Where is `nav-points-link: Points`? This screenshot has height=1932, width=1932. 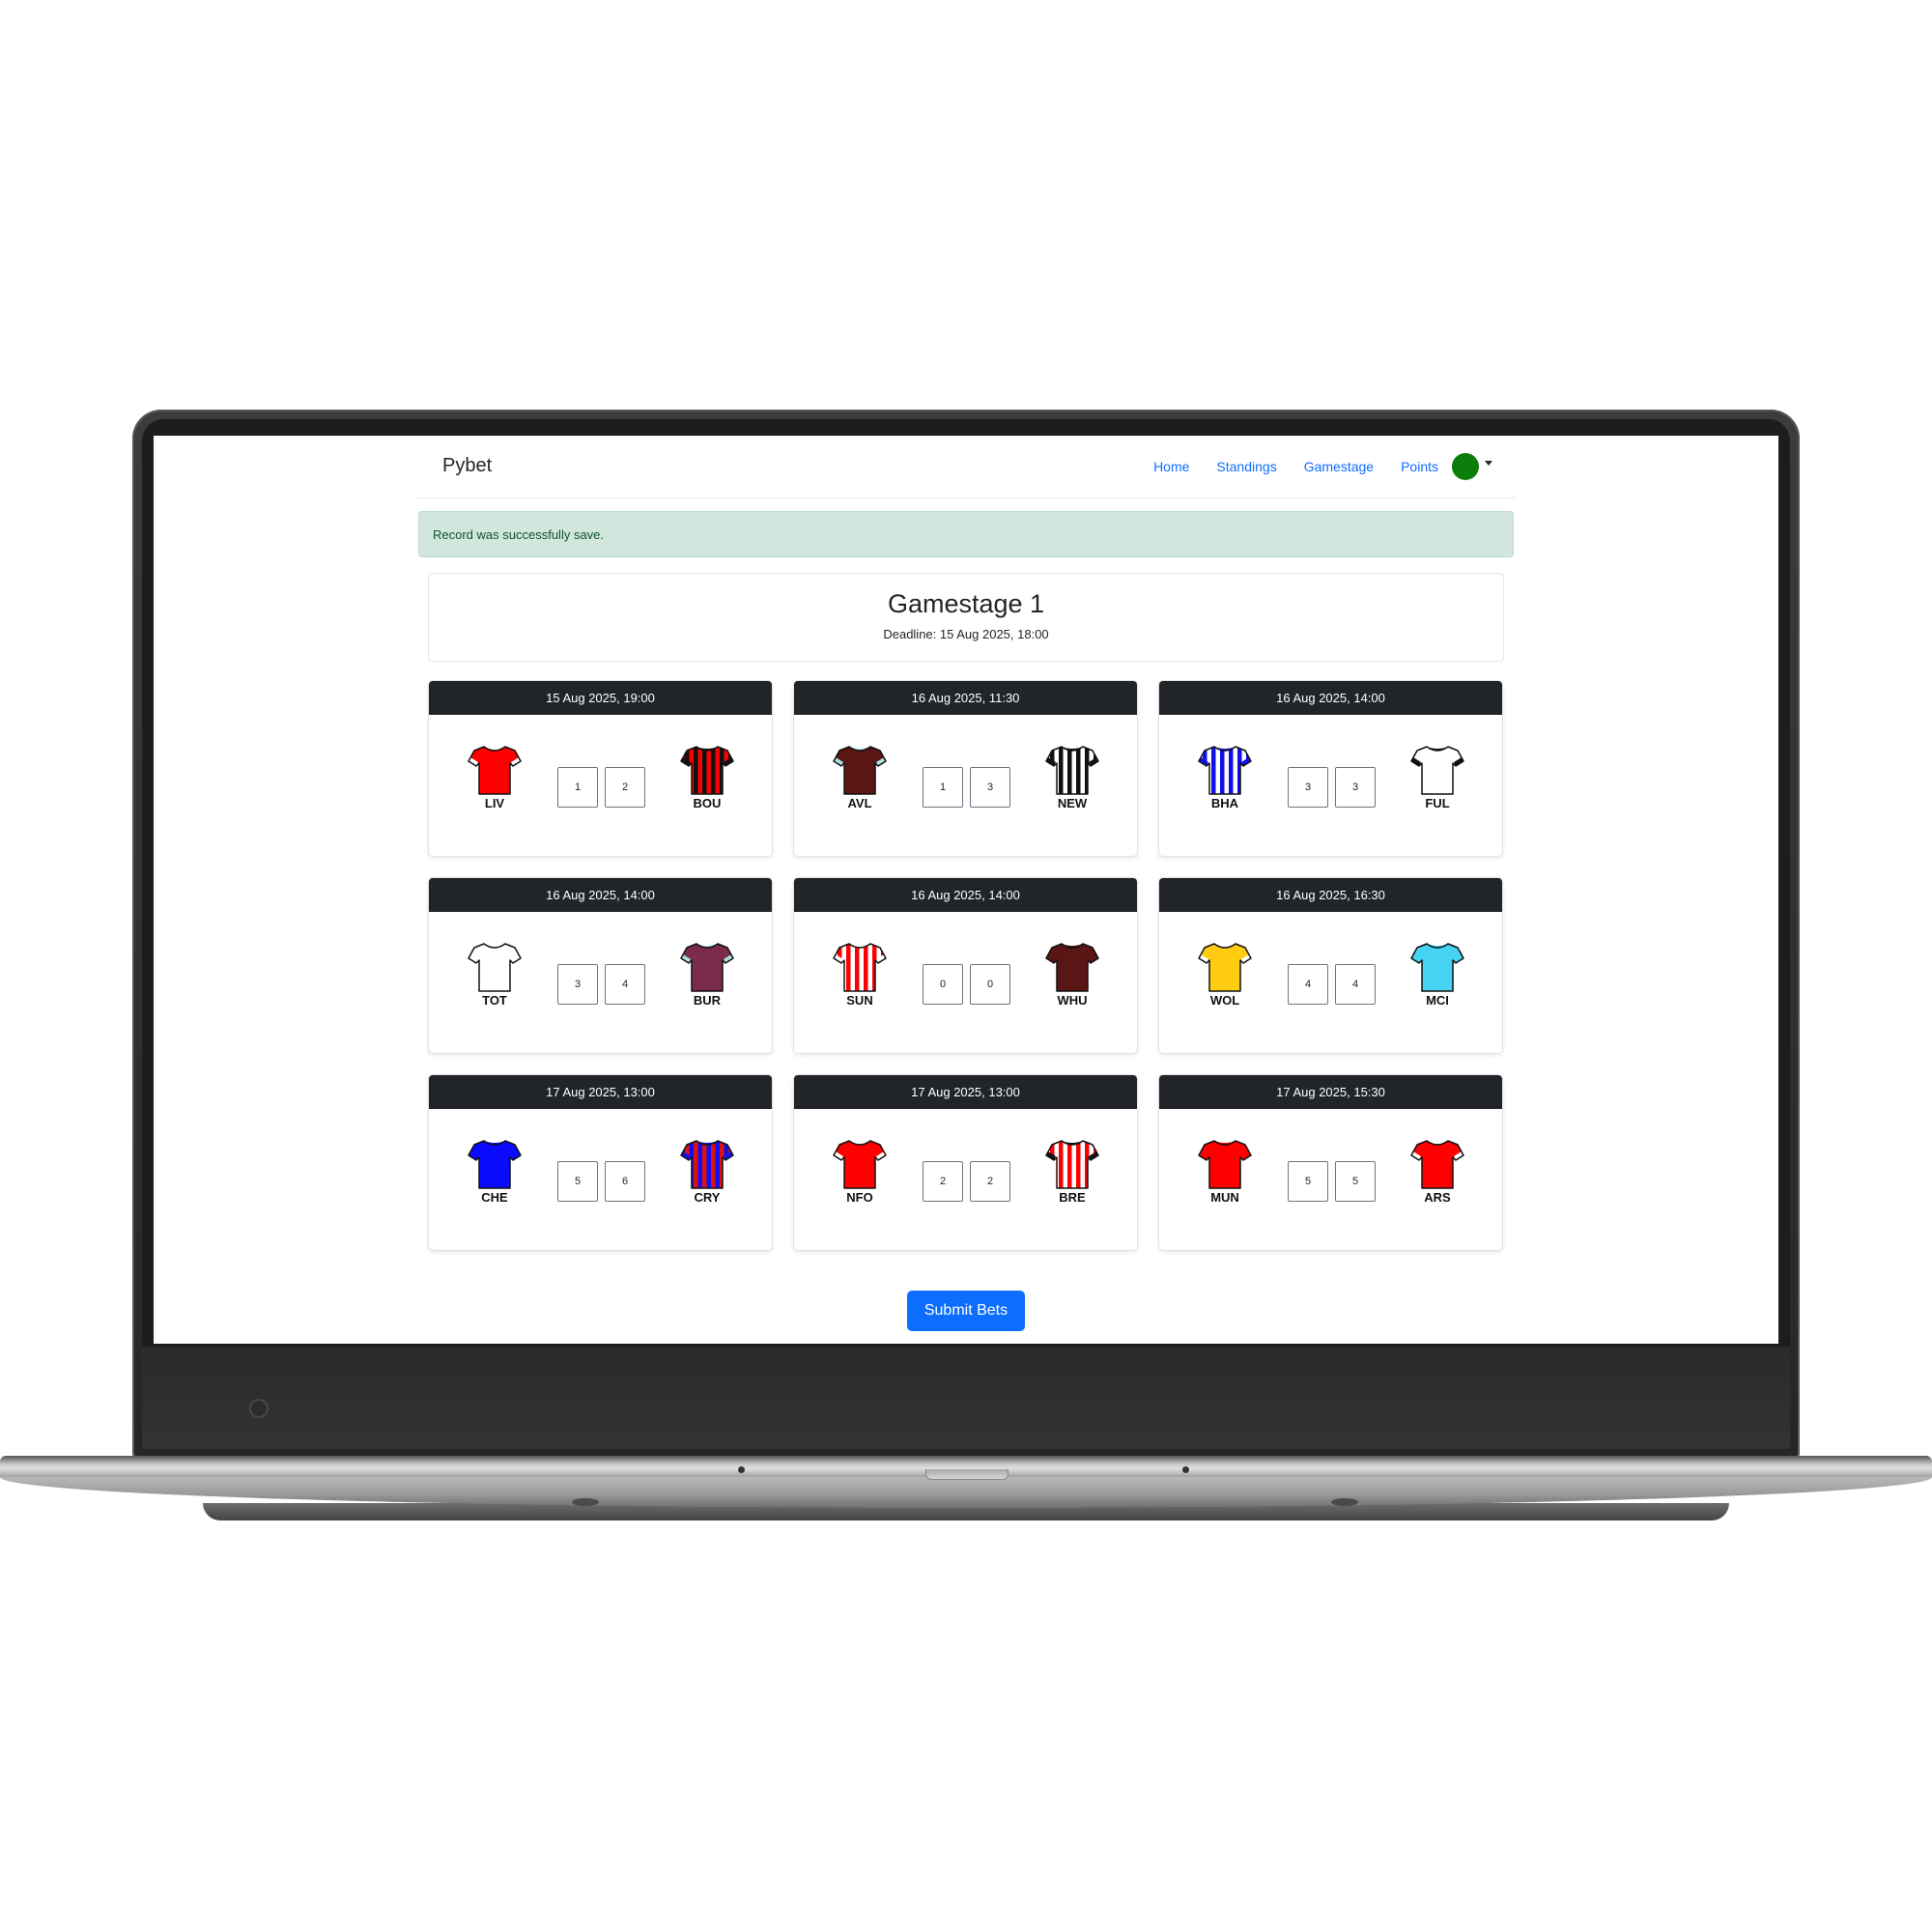 nav-points-link: Points is located at coordinates (1419, 466).